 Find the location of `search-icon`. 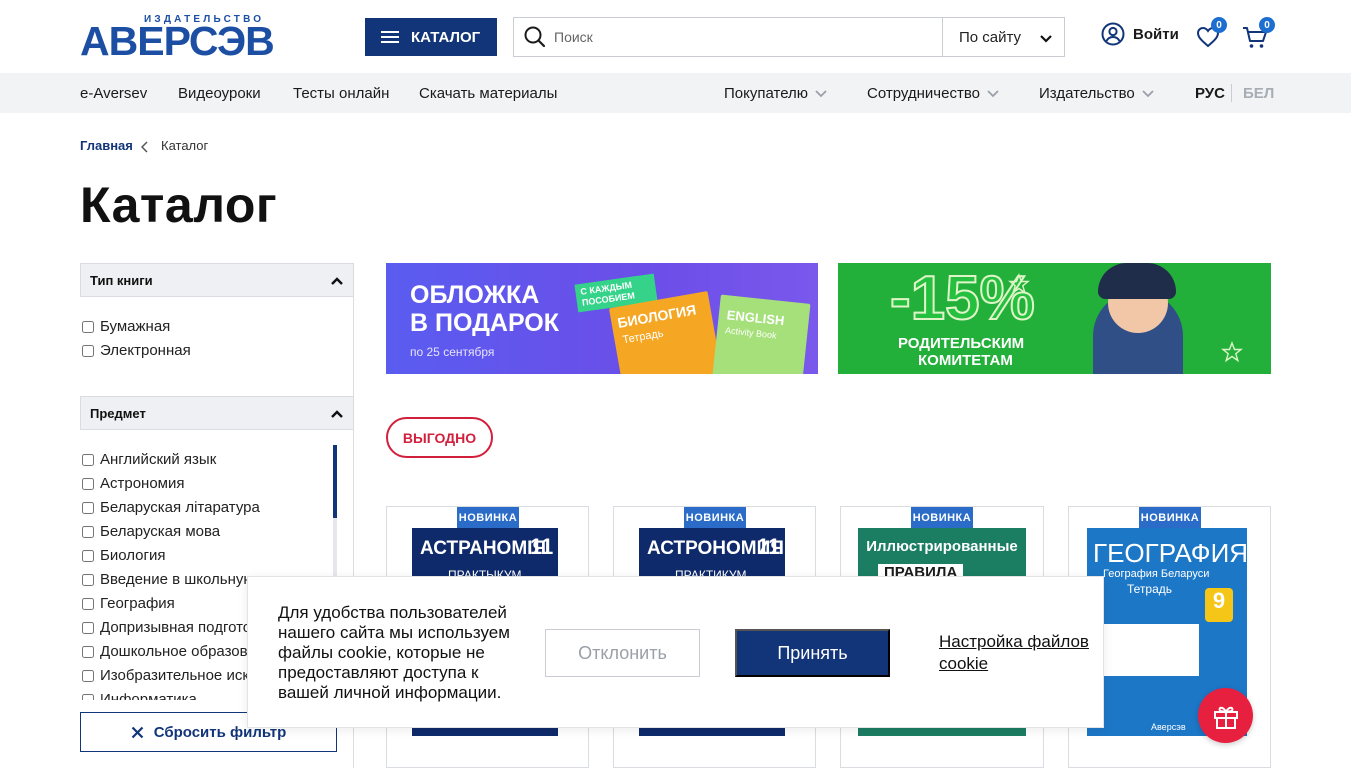

search-icon is located at coordinates (535, 37).